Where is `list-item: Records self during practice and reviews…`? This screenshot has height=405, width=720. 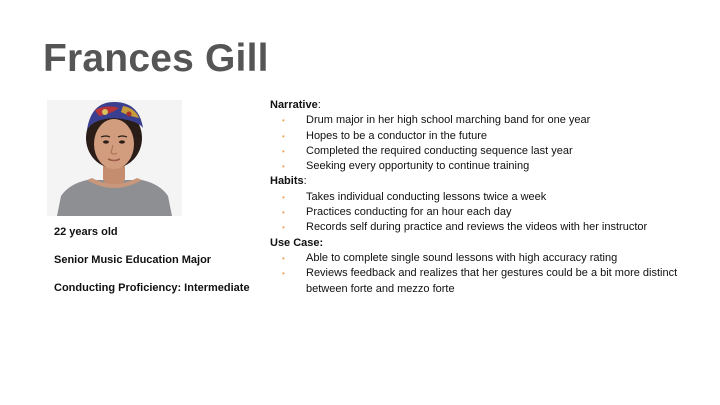 list-item: Records self during practice and reviews… is located at coordinates (486, 228).